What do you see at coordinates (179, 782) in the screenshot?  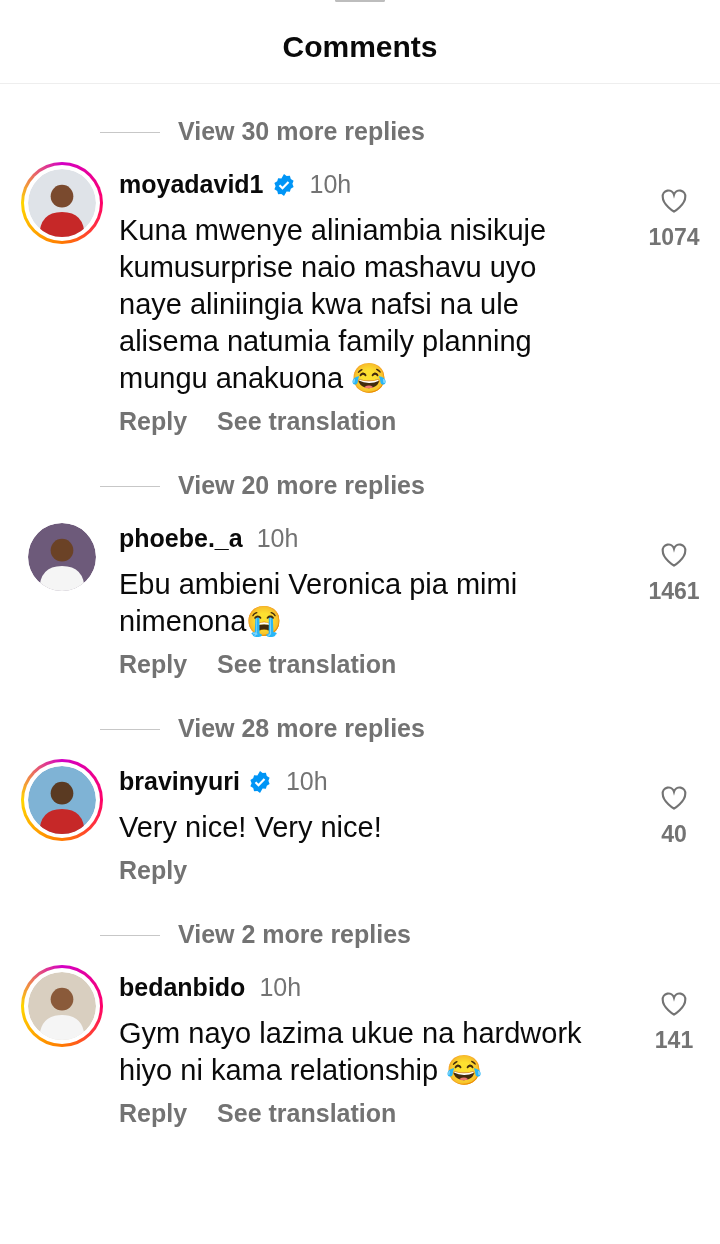 I see `username: bravinyuri` at bounding box center [179, 782].